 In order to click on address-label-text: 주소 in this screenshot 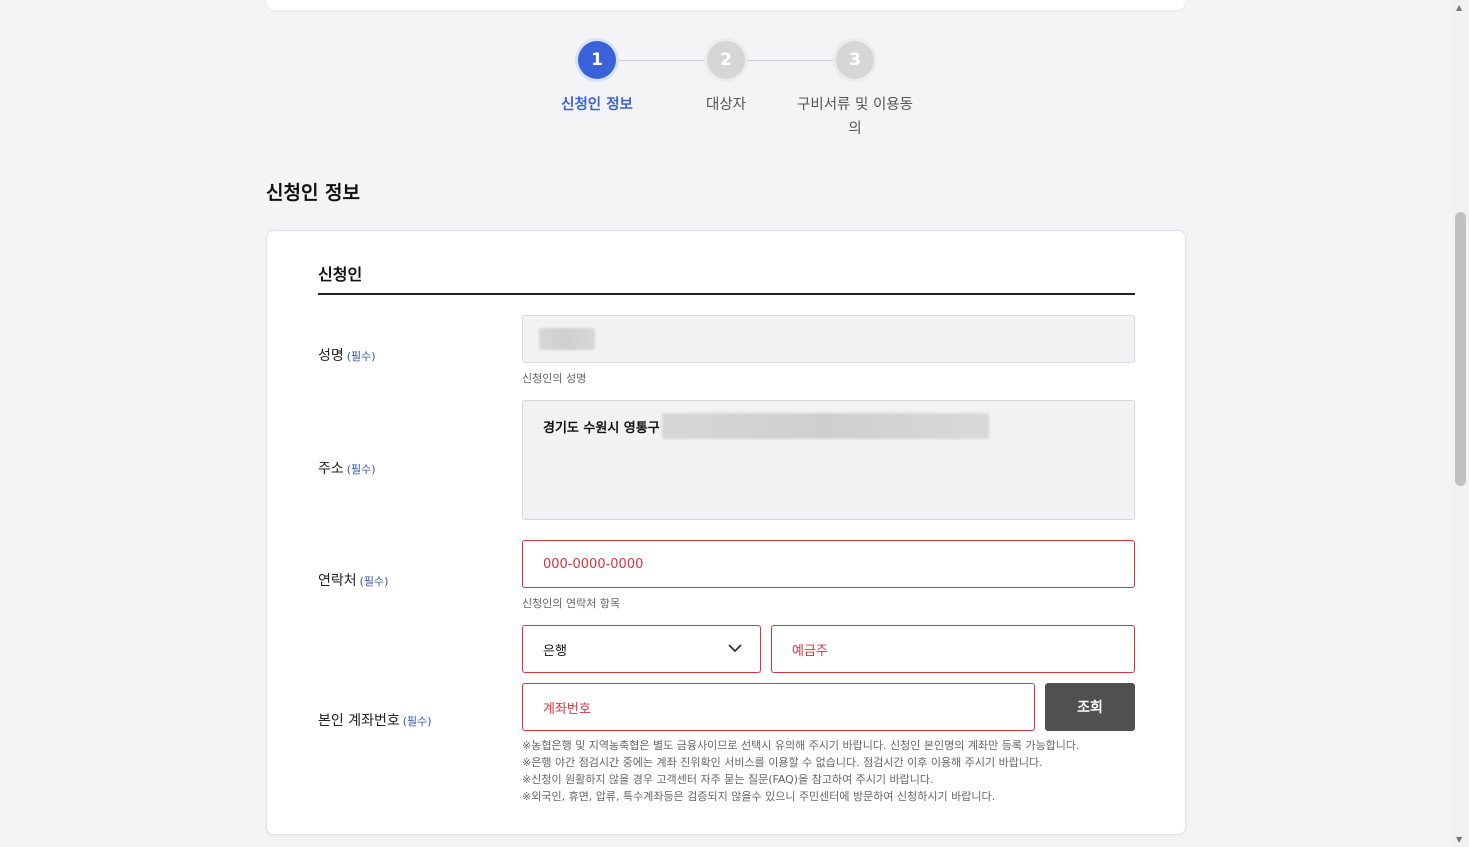, I will do `click(331, 469)`.